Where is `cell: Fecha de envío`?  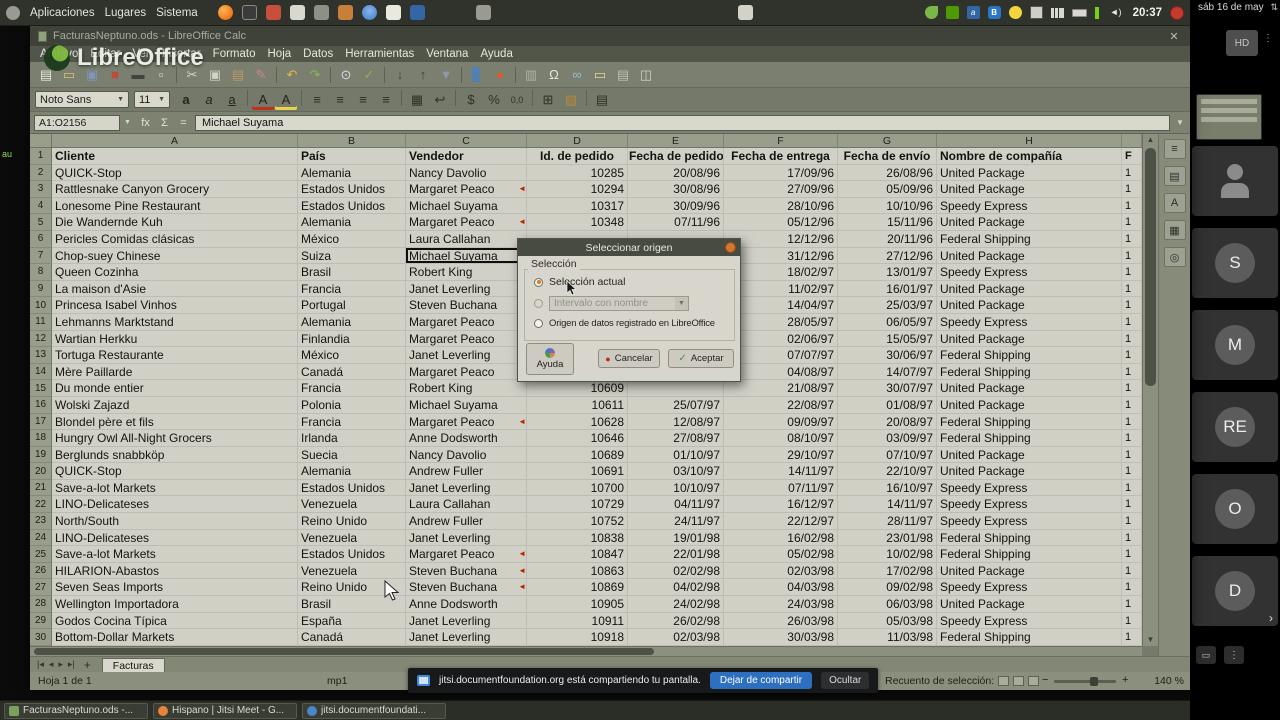 cell: Fecha de envío is located at coordinates (887, 156).